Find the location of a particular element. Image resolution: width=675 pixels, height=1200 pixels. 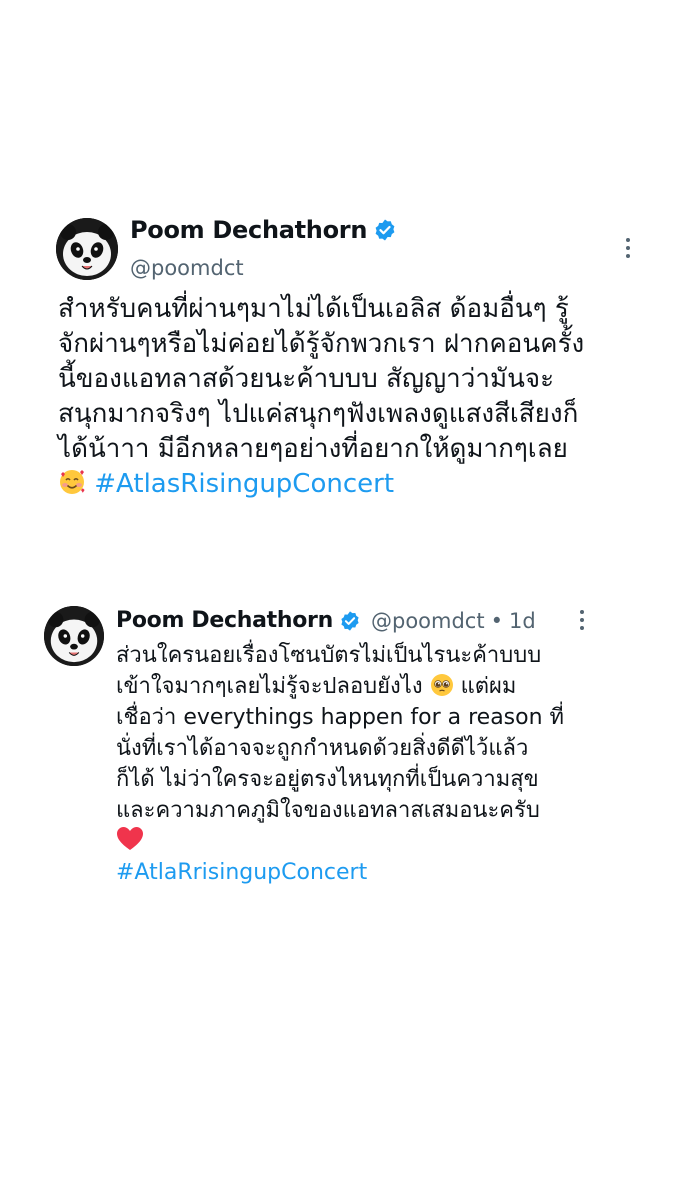

author-row: Poom Dechathorn is located at coordinates (263, 230).